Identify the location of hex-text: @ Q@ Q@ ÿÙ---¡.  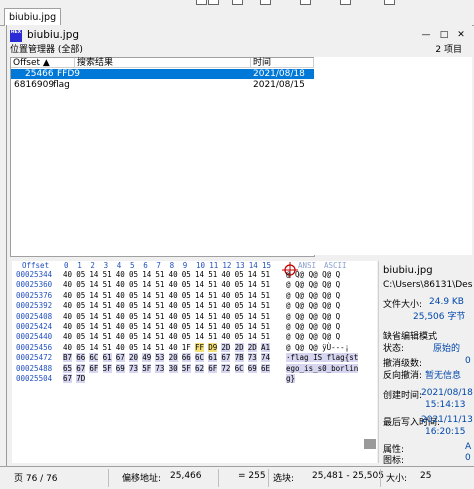
(317, 347).